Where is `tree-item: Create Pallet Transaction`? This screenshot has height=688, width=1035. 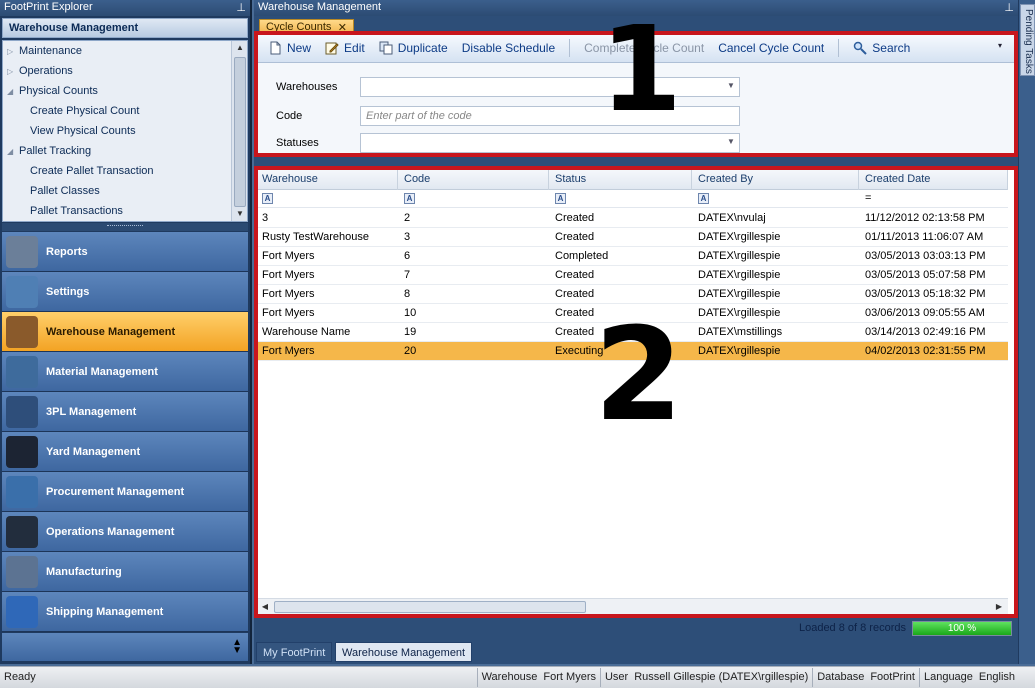
tree-item: Create Pallet Transaction is located at coordinates (125, 171).